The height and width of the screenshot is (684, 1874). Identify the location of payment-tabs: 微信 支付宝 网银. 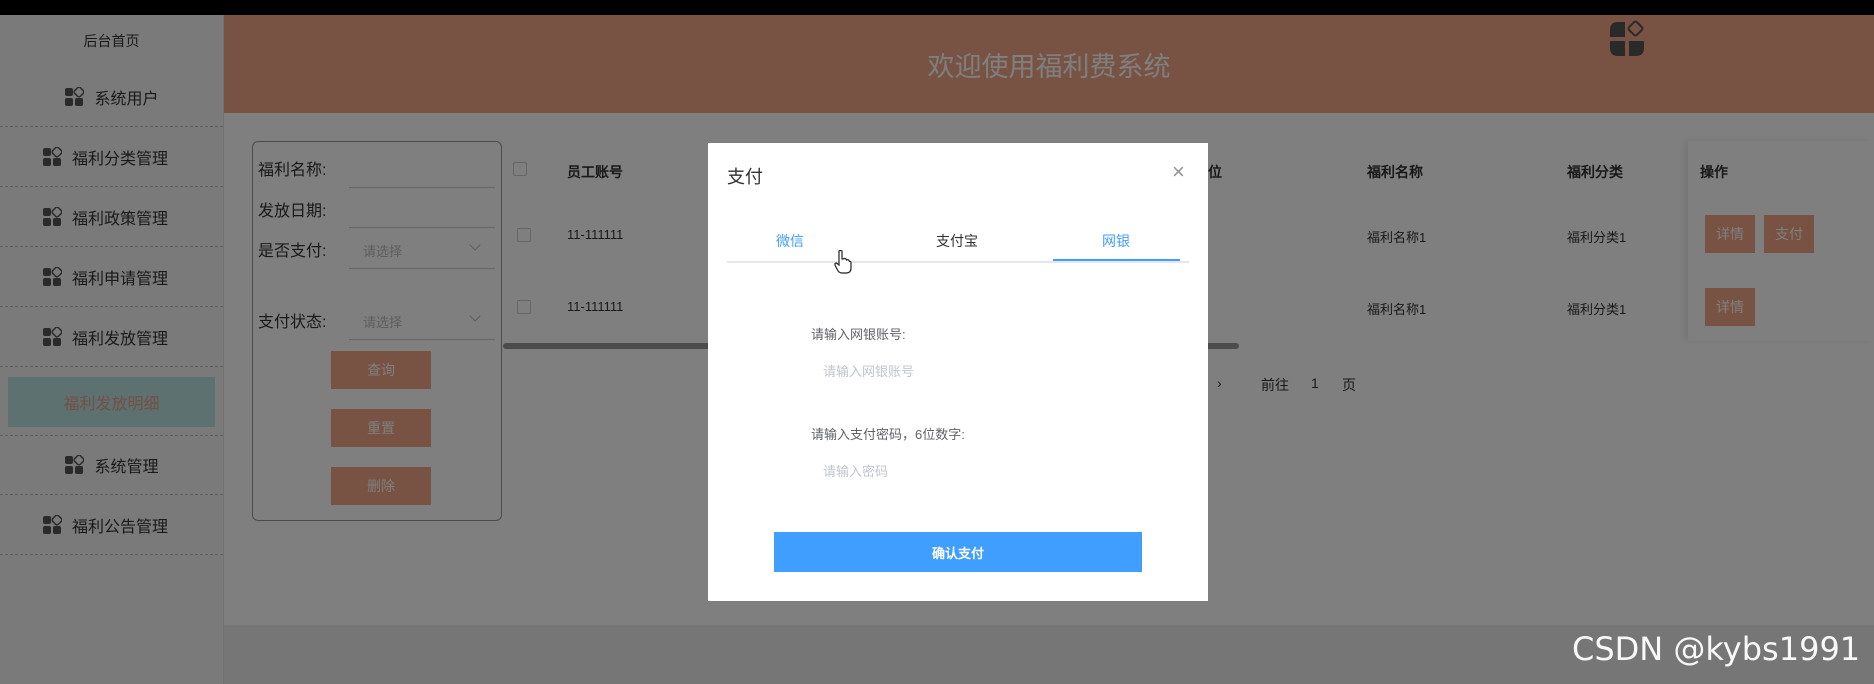
(958, 247).